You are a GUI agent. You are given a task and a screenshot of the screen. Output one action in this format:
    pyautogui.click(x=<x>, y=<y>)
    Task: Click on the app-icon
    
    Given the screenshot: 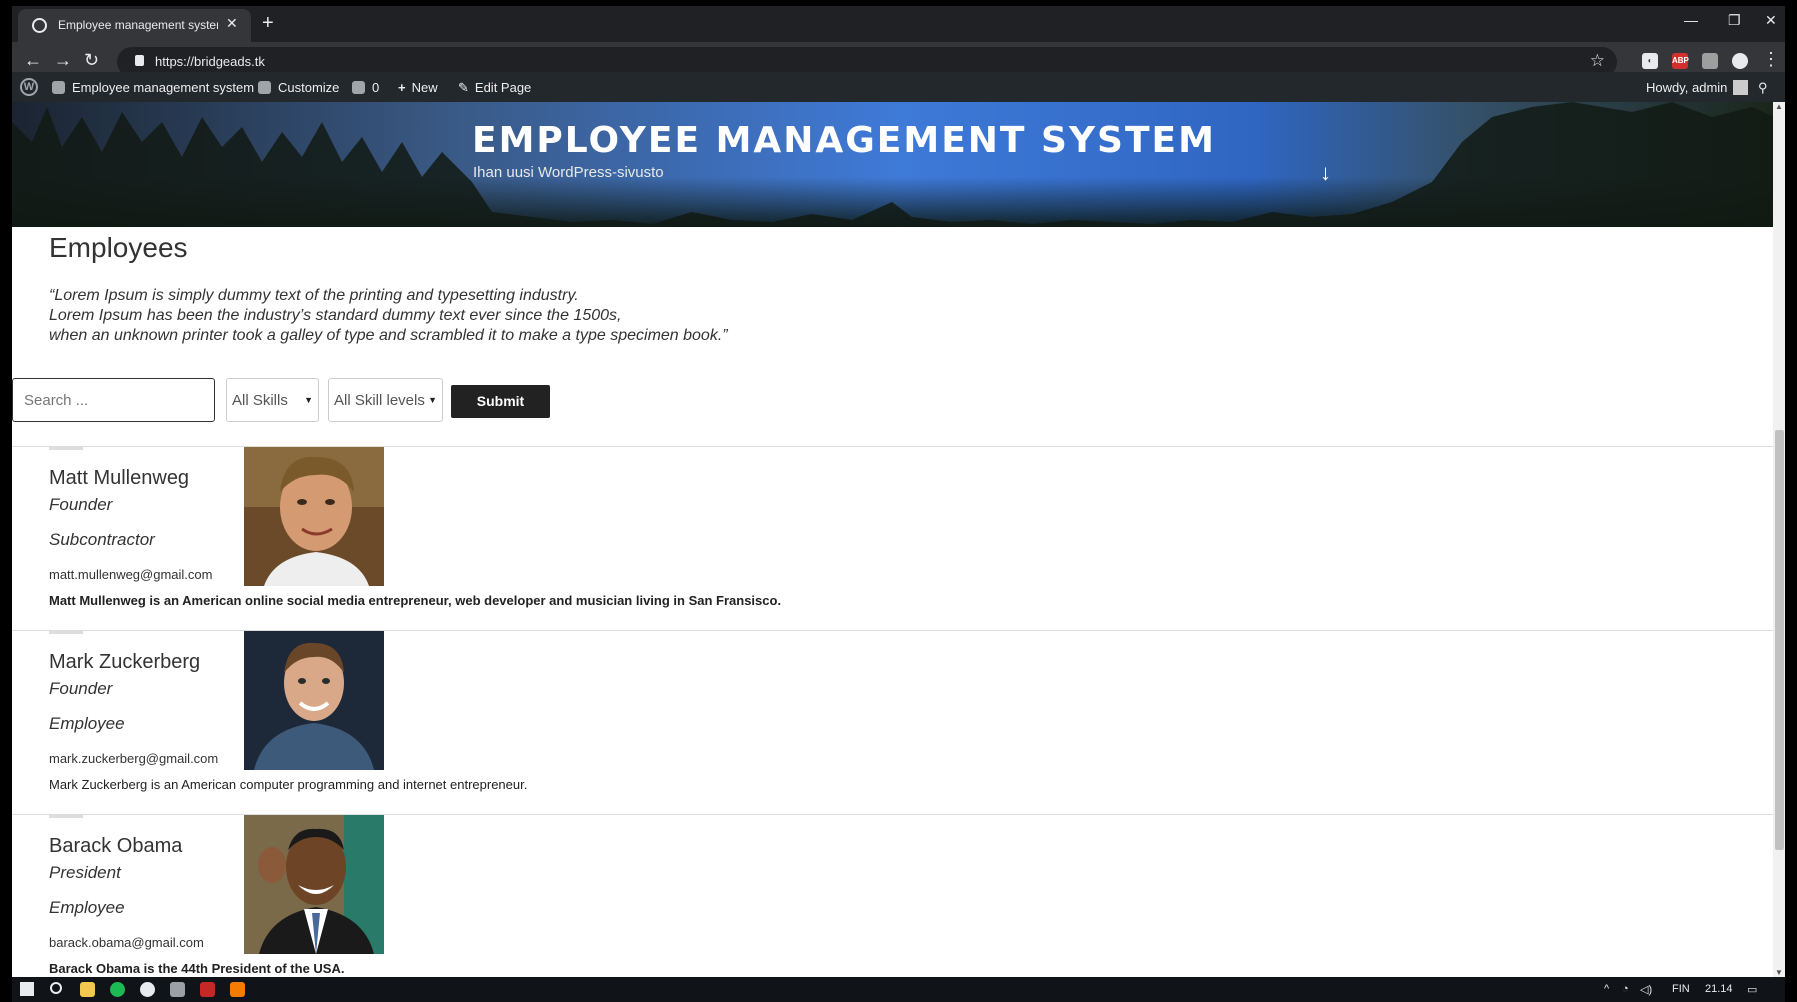 What is the action you would take?
    pyautogui.click(x=177, y=989)
    